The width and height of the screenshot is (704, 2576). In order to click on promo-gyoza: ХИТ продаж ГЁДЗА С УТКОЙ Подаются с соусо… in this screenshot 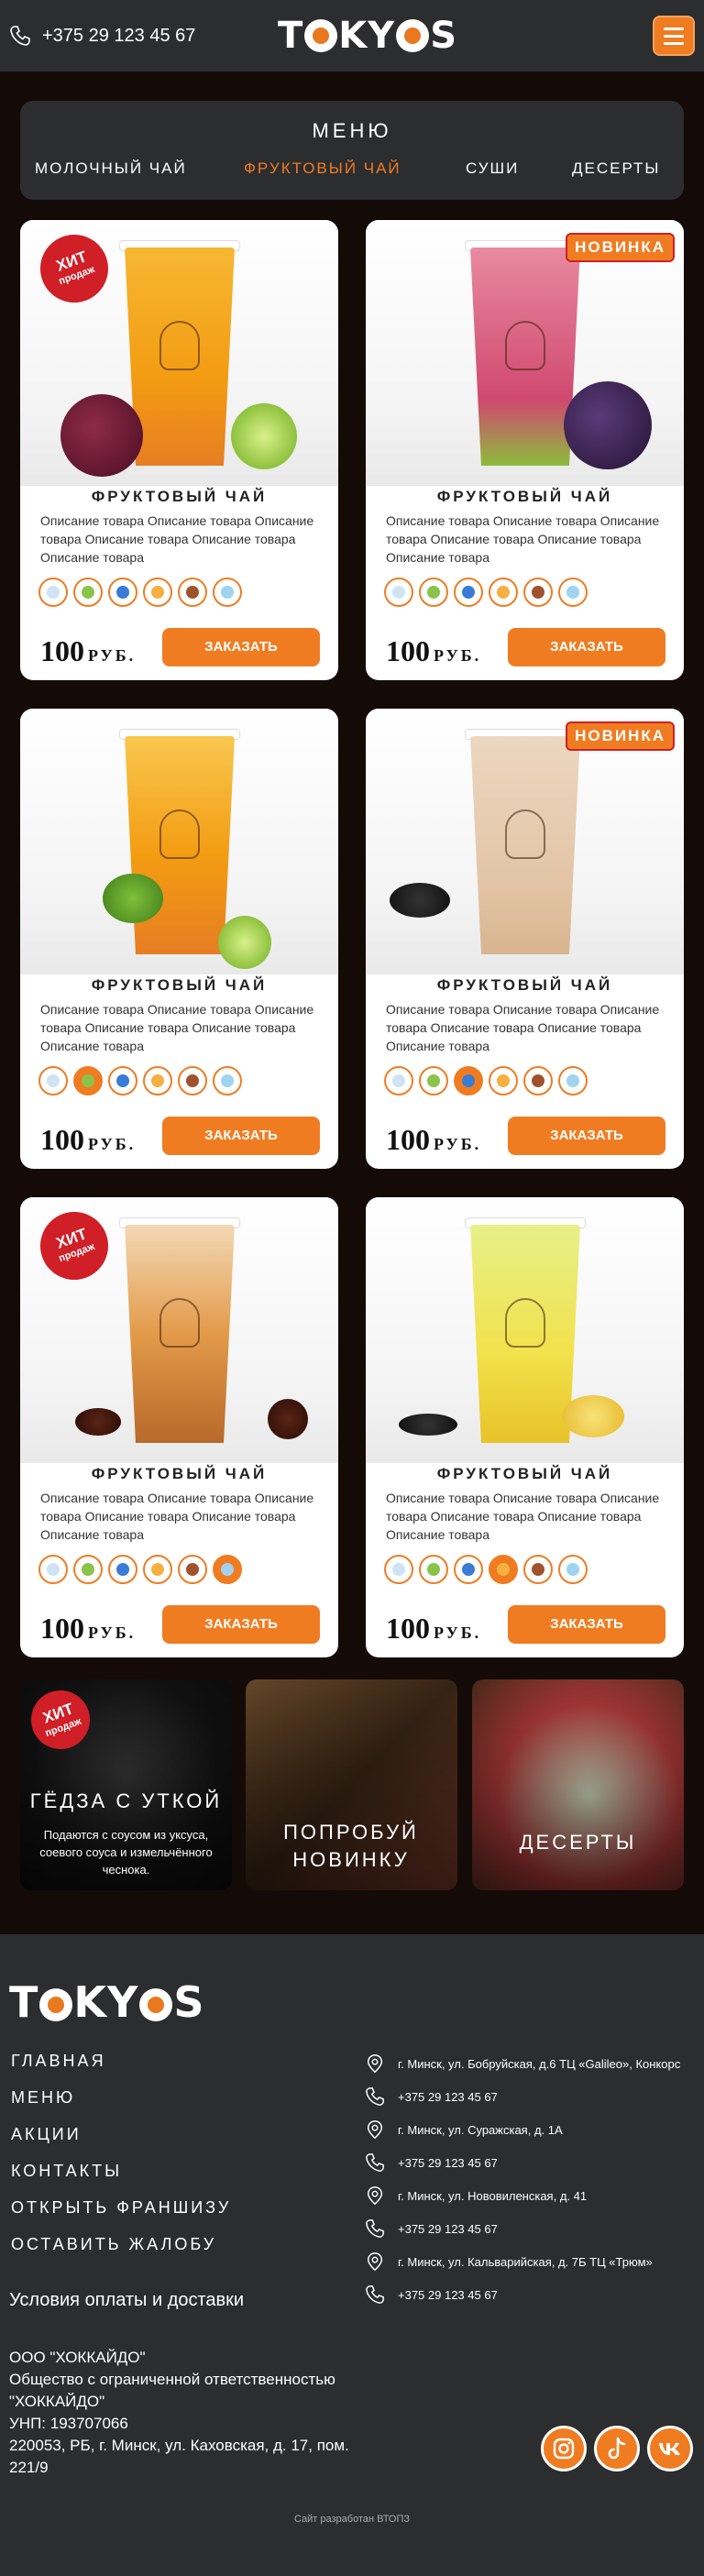, I will do `click(126, 1785)`.